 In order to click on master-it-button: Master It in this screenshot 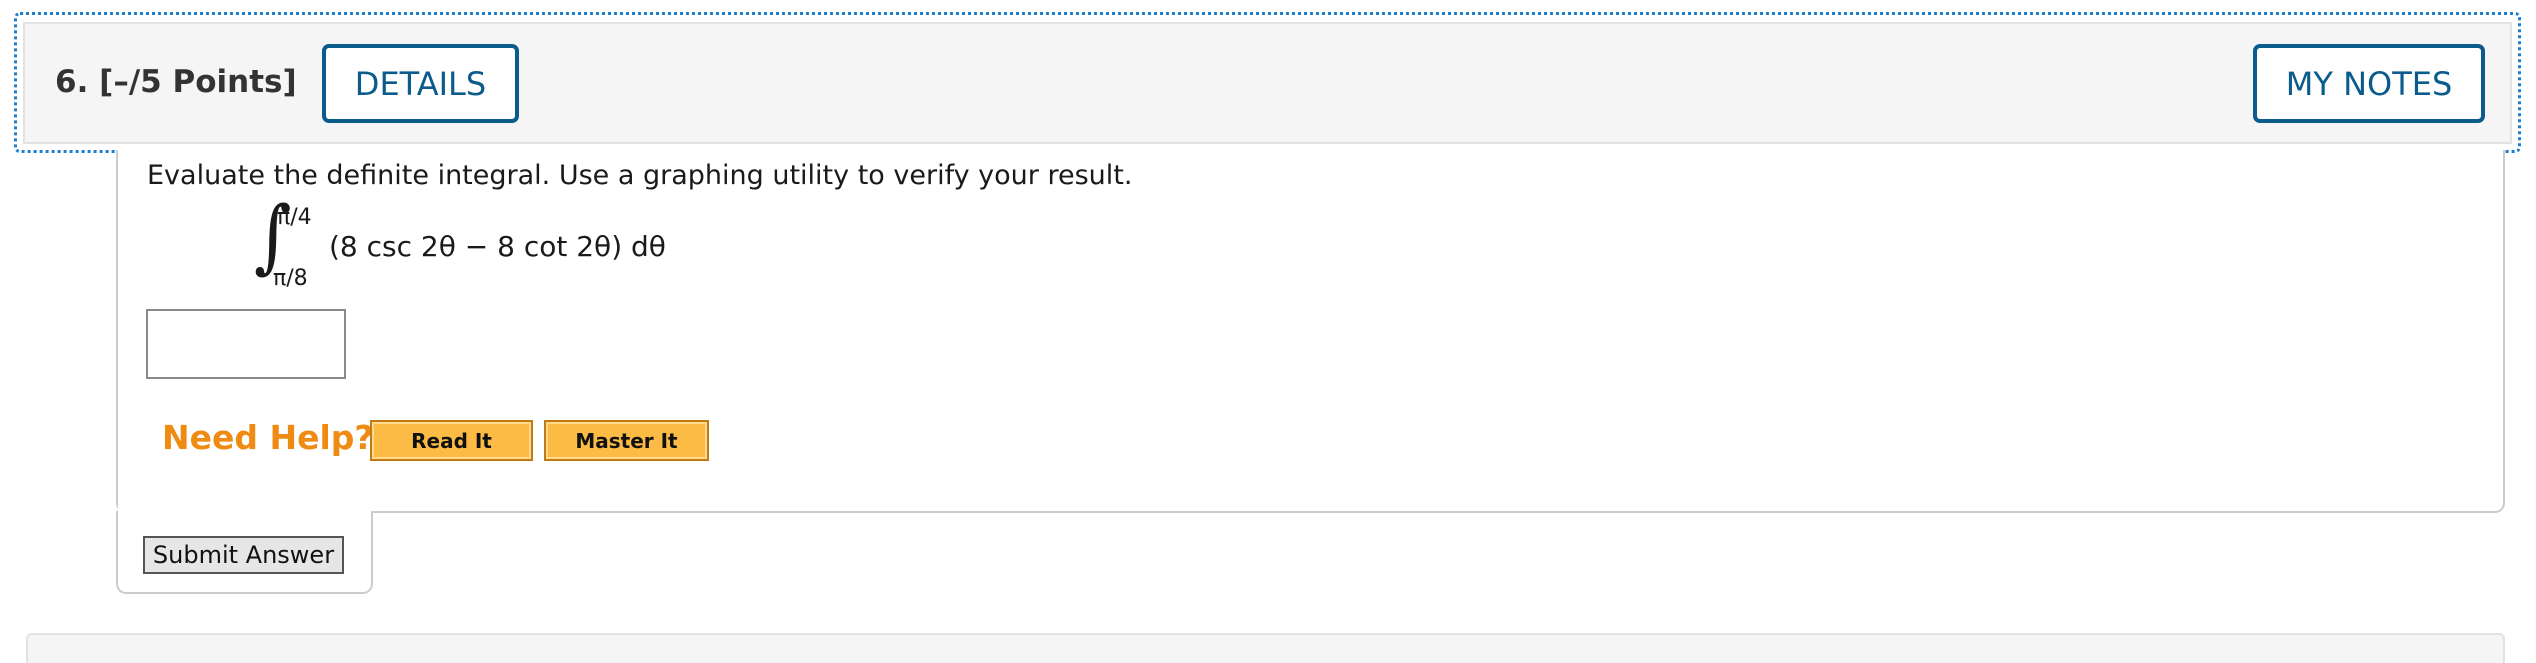, I will do `click(626, 440)`.